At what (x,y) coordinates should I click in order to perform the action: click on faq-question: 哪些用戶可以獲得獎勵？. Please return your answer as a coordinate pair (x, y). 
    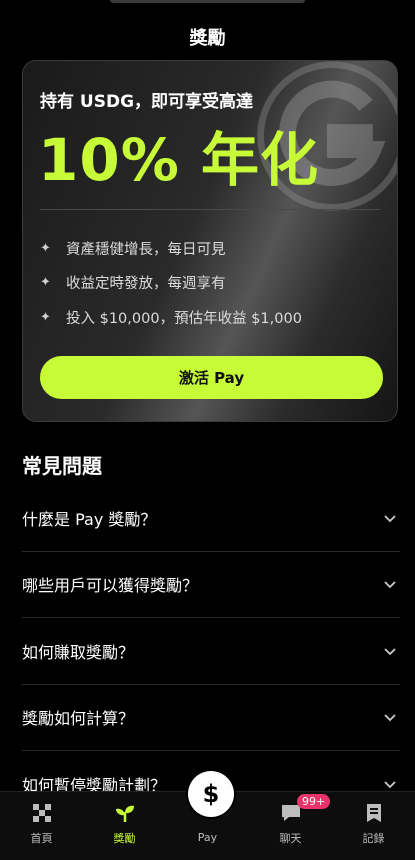
    Looking at the image, I should click on (110, 586).